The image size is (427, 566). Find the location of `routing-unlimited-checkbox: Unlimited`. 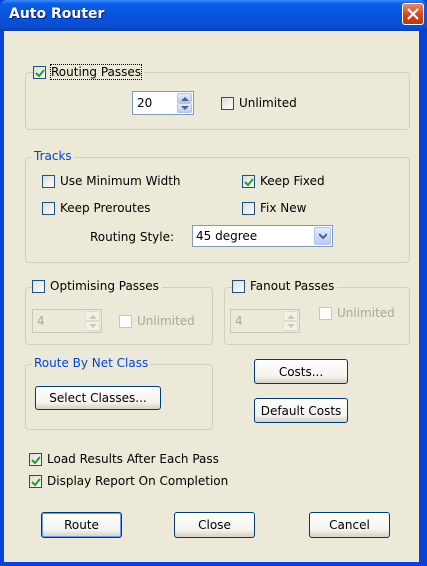

routing-unlimited-checkbox: Unlimited is located at coordinates (259, 103).